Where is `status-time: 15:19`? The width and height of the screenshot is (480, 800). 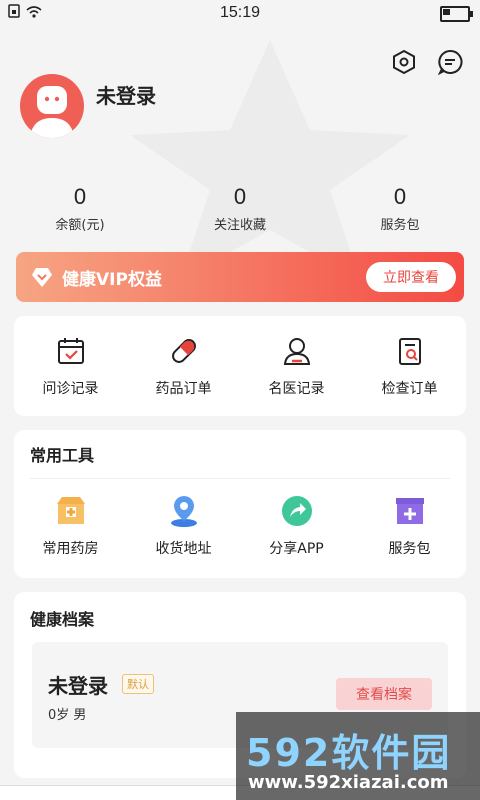 status-time: 15:19 is located at coordinates (240, 12).